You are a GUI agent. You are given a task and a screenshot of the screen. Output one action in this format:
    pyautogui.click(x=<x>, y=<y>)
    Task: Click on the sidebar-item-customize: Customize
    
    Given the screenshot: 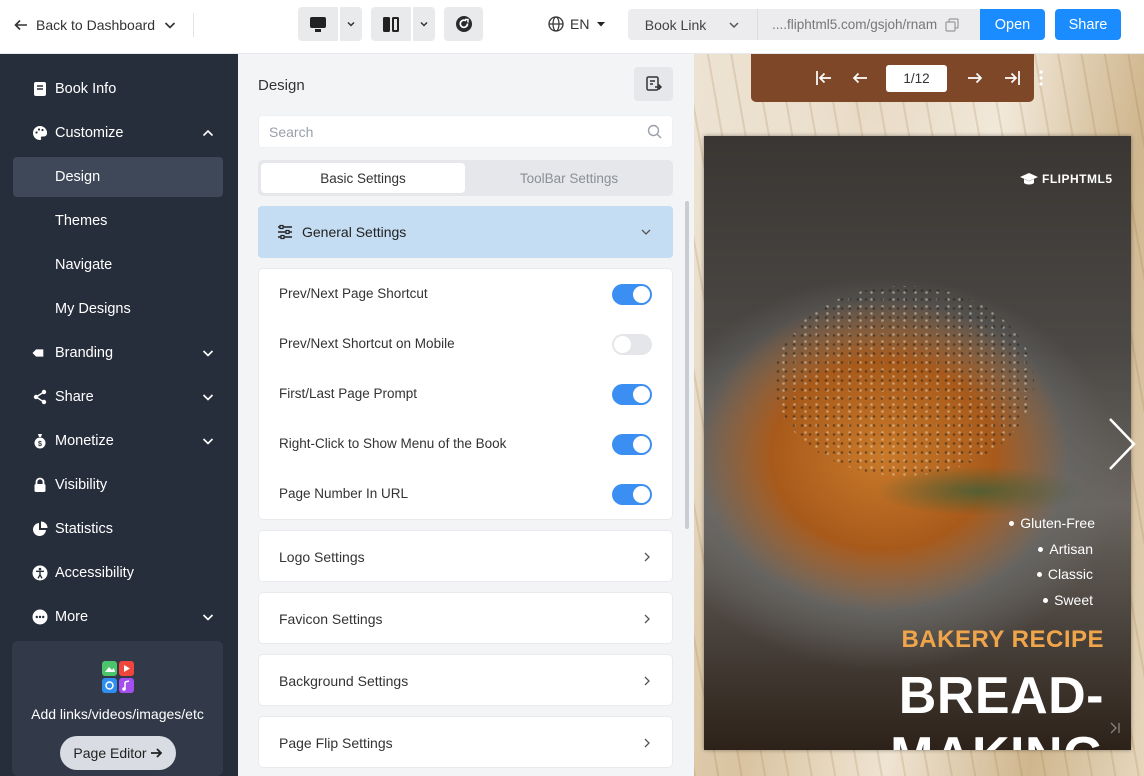 What is the action you would take?
    pyautogui.click(x=118, y=133)
    